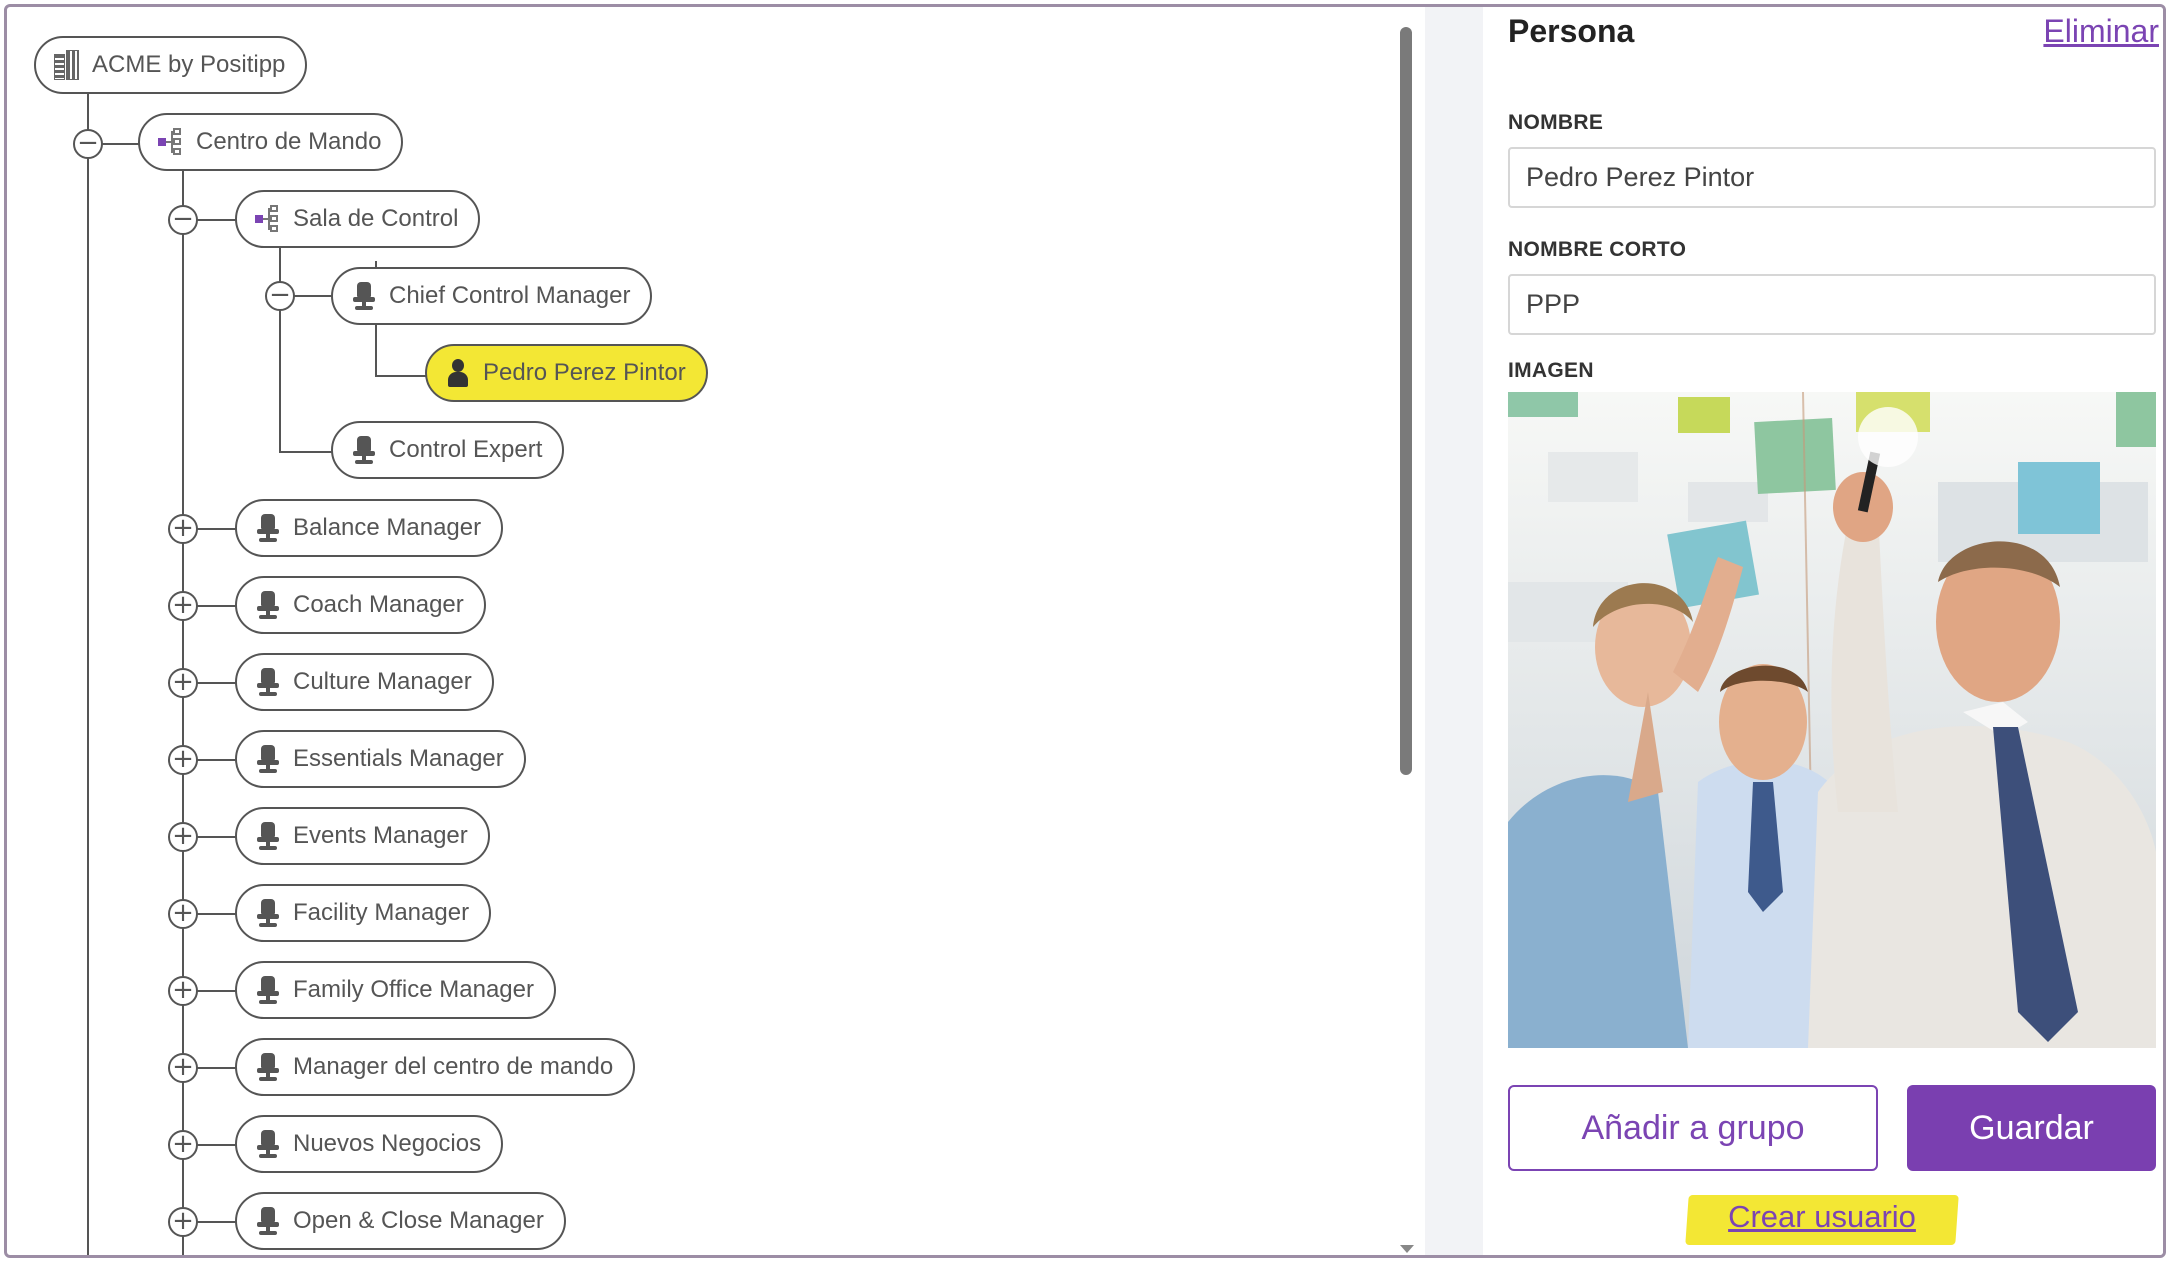 This screenshot has height=1262, width=2170. Describe the element at coordinates (458, 373) in the screenshot. I see `person-icon` at that location.